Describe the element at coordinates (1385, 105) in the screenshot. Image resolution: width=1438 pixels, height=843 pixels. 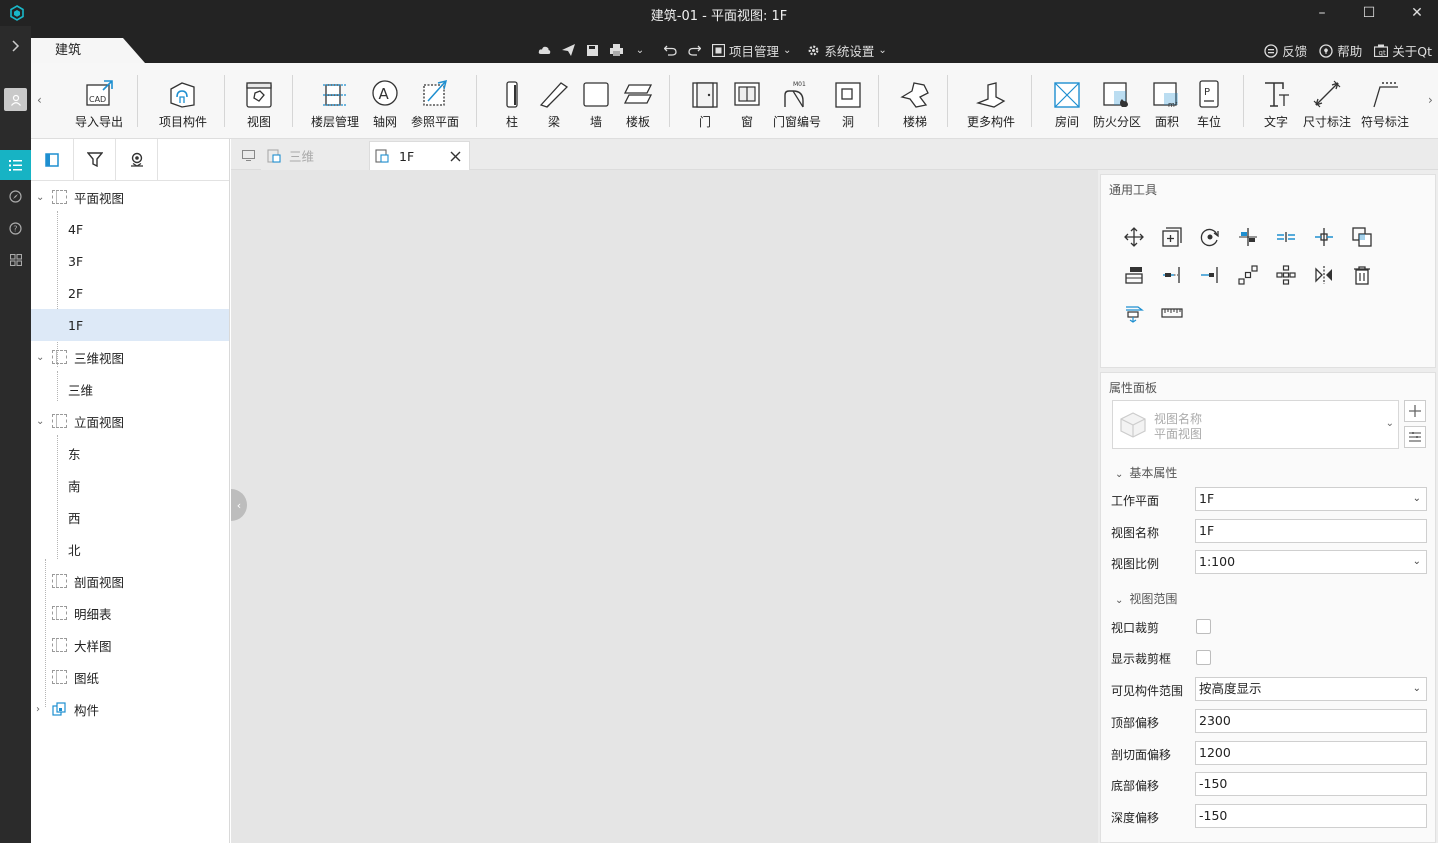
I see `symbol-annotation-button: 符号标注` at that location.